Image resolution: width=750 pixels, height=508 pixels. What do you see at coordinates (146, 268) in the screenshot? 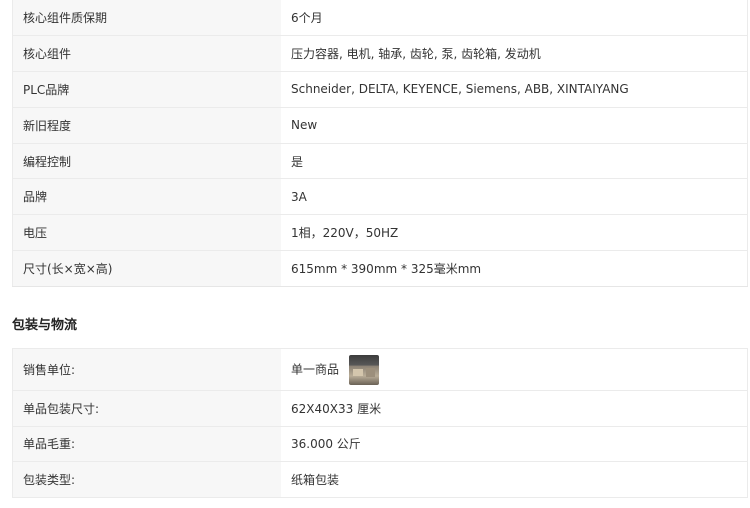
I see `spec-key: 尺寸(长×宽×高)` at bounding box center [146, 268].